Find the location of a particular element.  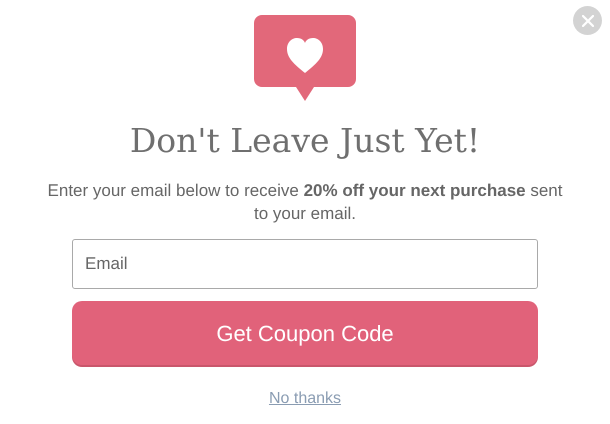

get-coupon-button: Get Coupon Code is located at coordinates (305, 333).